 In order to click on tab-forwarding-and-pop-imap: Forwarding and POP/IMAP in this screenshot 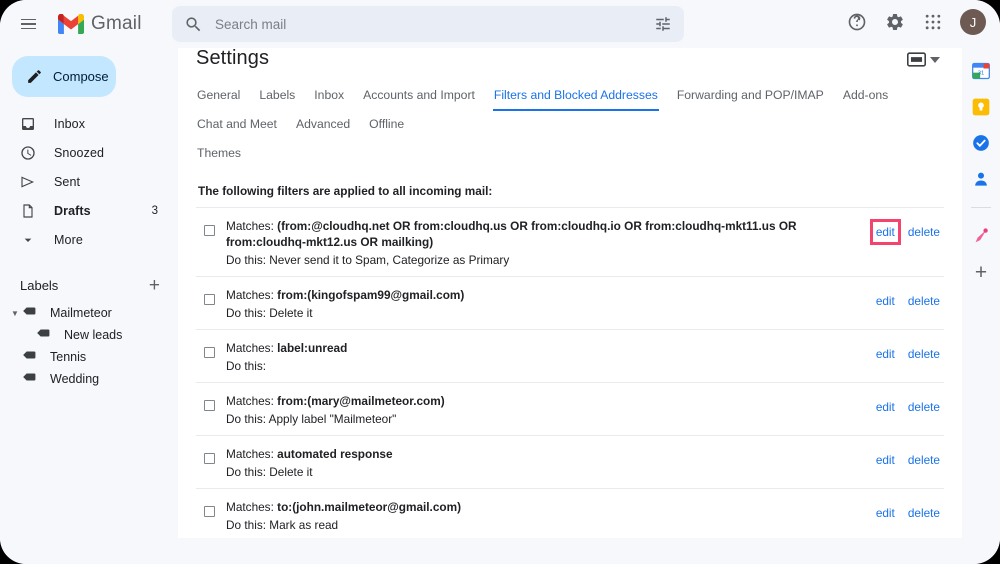, I will do `click(750, 96)`.